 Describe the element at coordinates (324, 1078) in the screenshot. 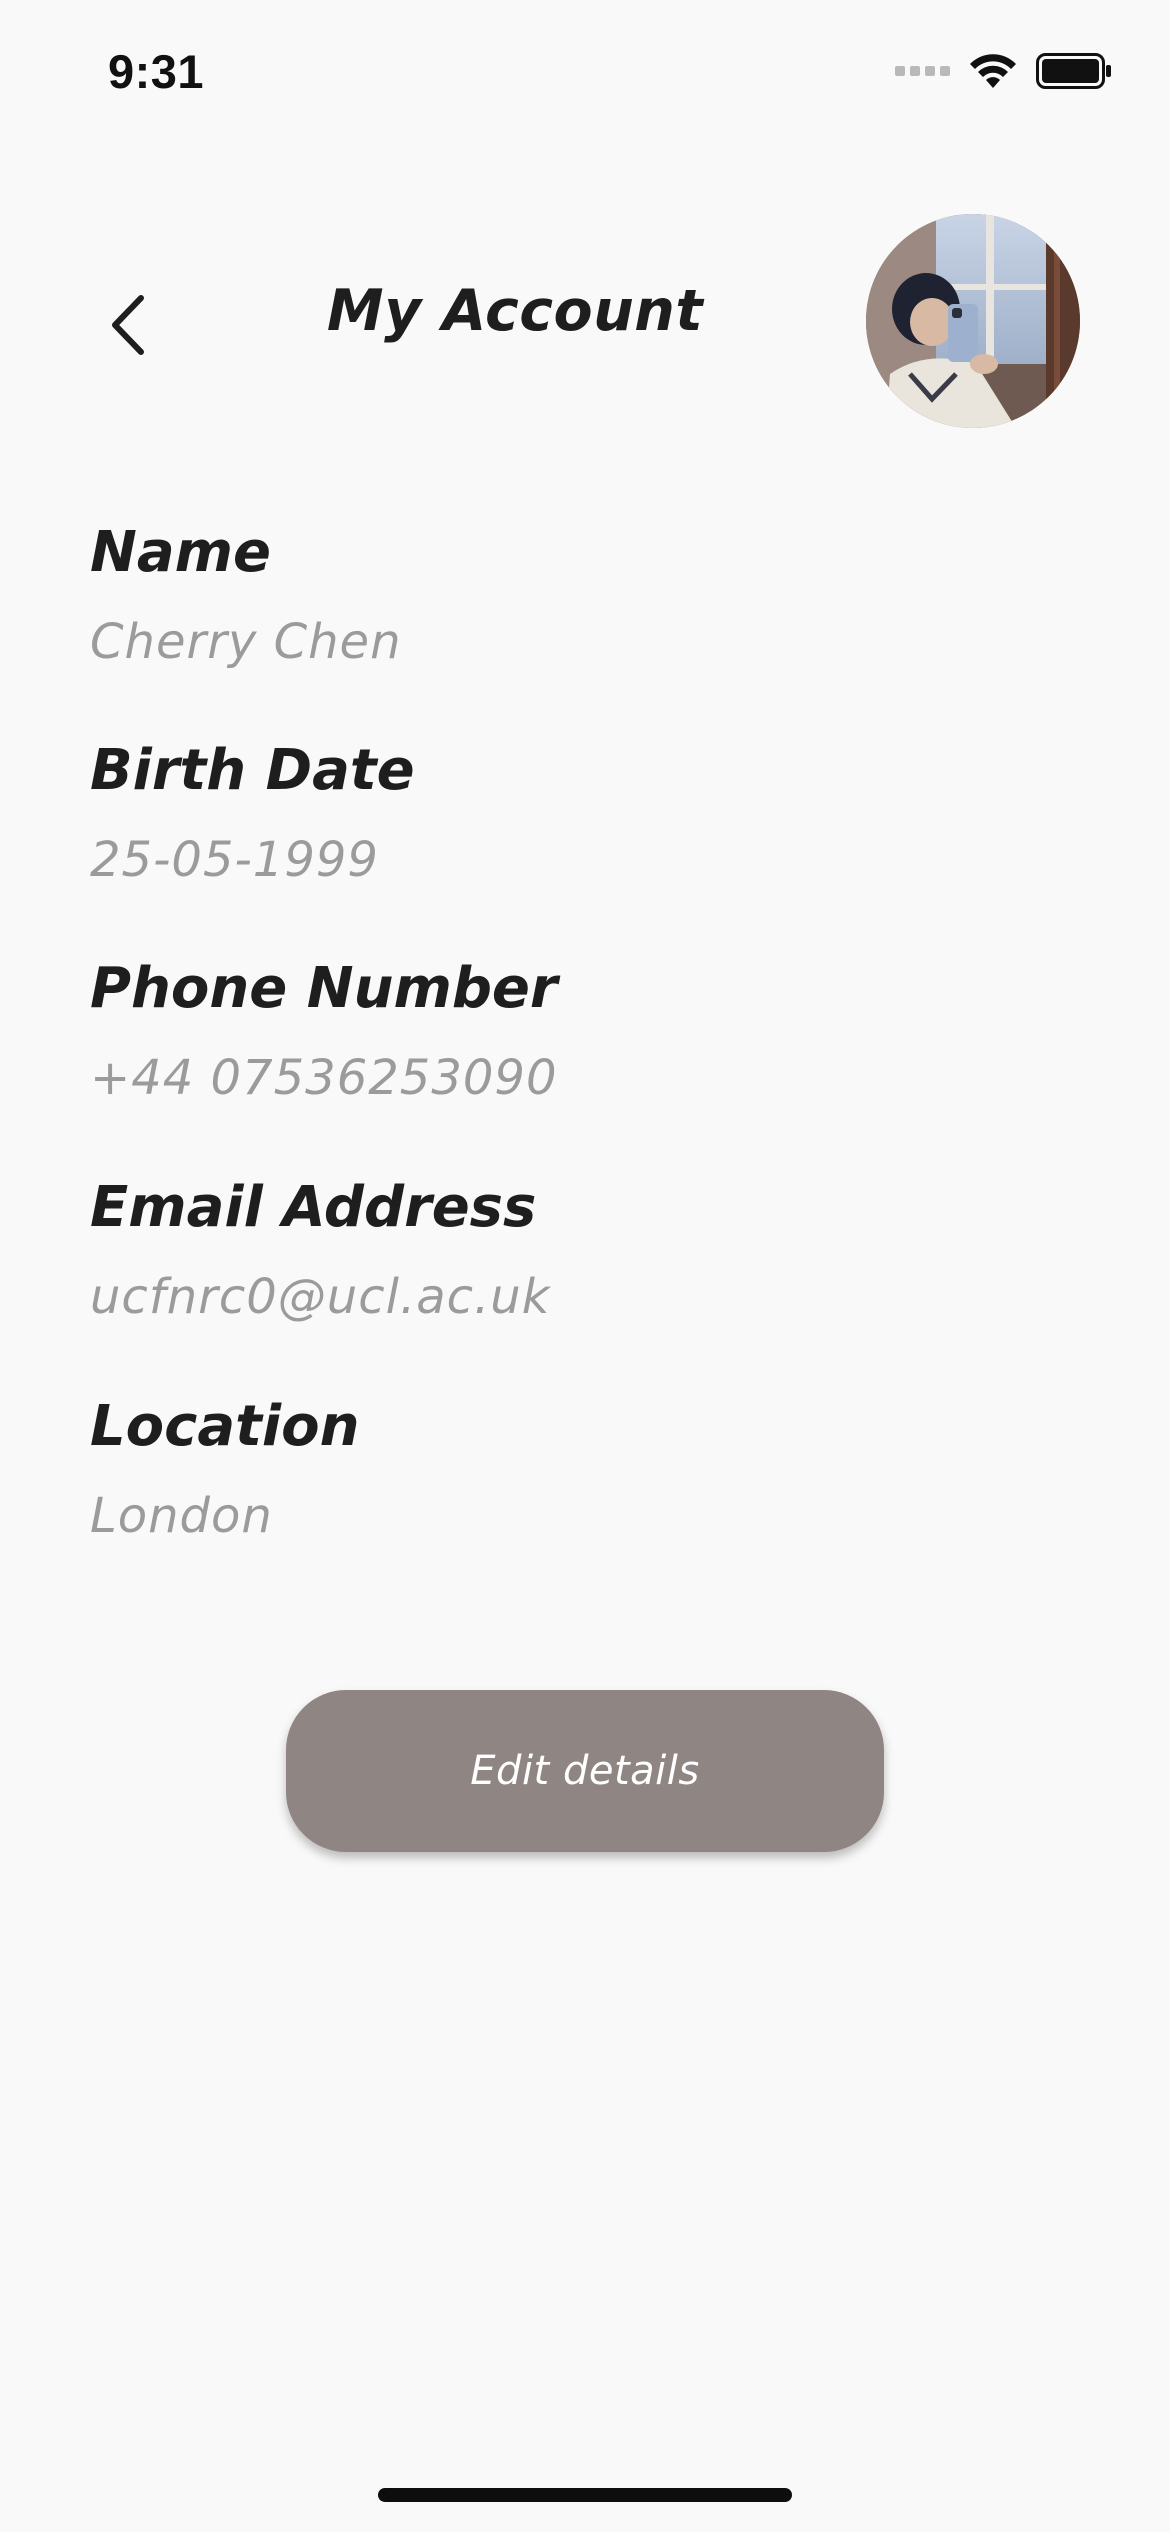

I see `phone-number-value: +44 07536253090` at that location.